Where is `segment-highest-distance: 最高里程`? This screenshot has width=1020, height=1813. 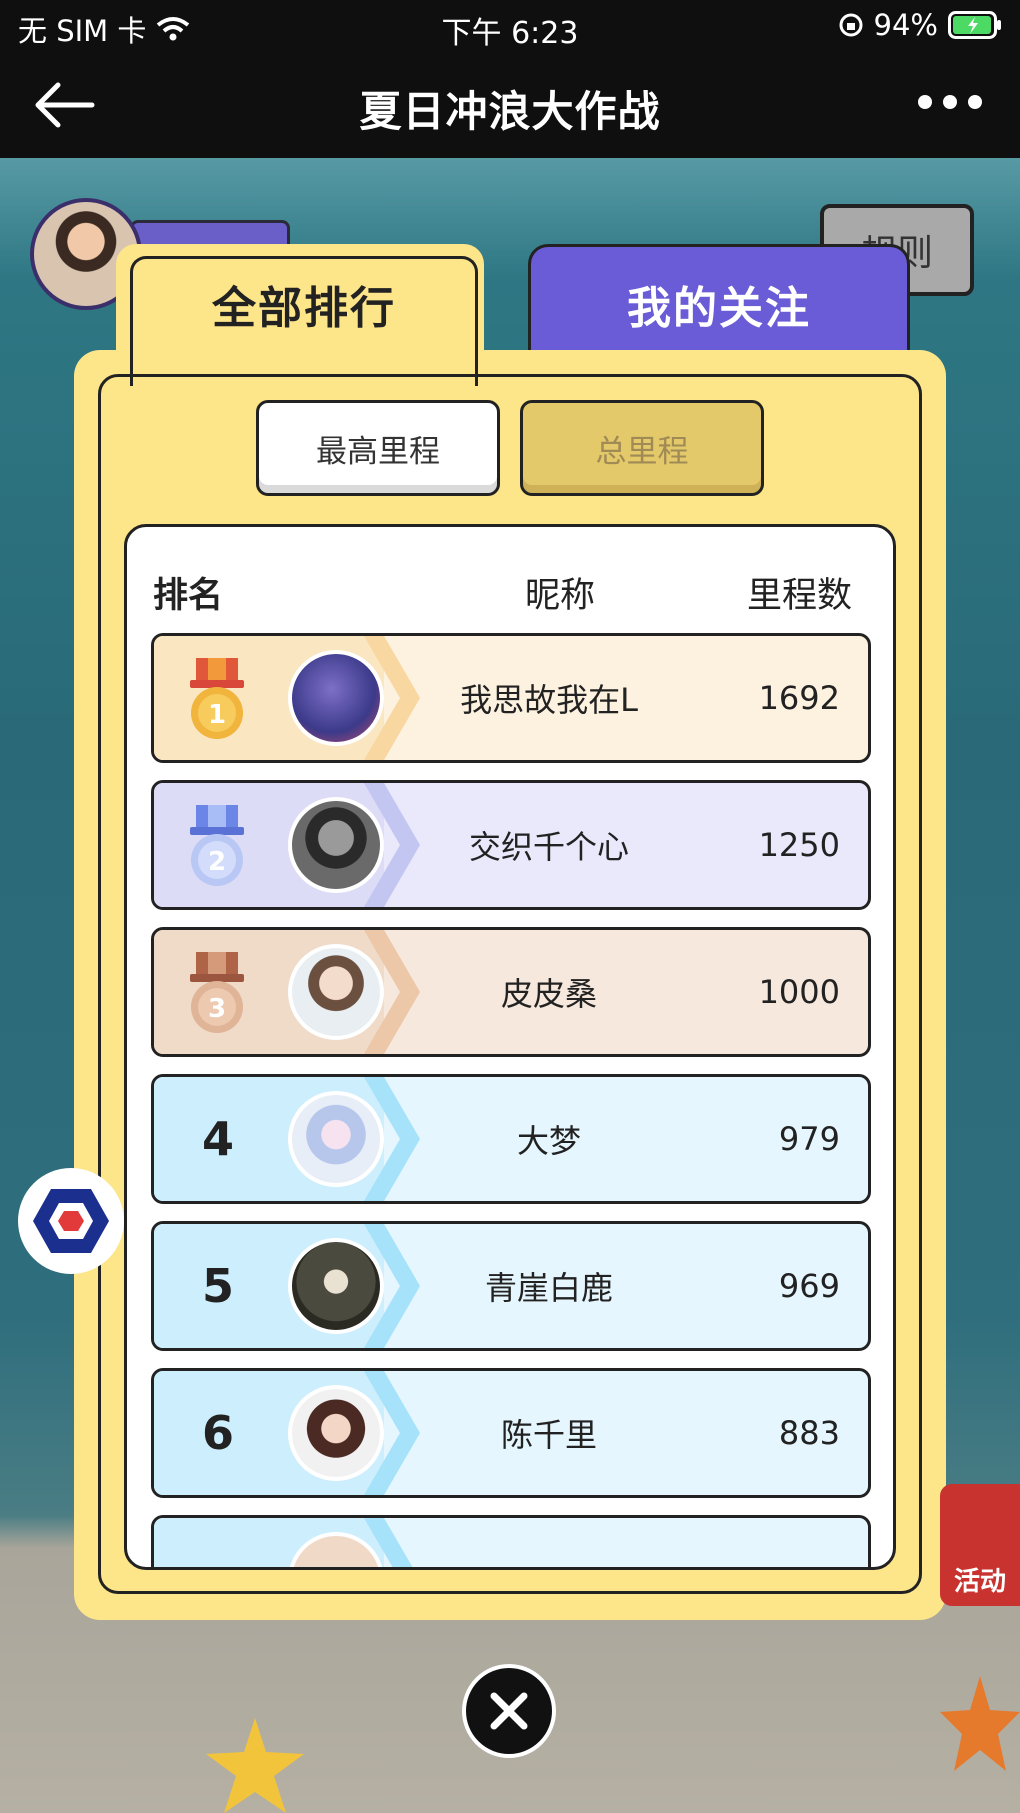 segment-highest-distance: 最高里程 is located at coordinates (378, 448).